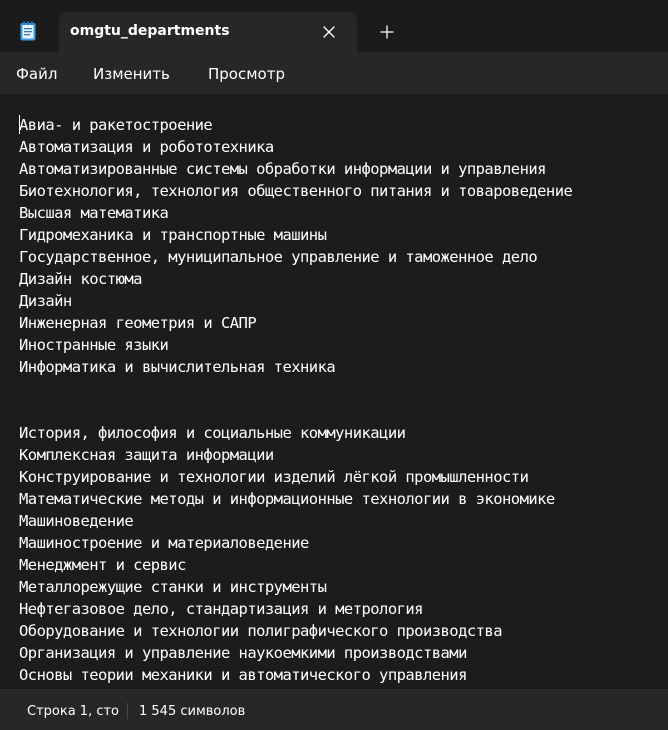 Image resolution: width=668 pixels, height=730 pixels. Describe the element at coordinates (334, 73) in the screenshot. I see `menu-bar: Файл Изменить Просмотр` at that location.